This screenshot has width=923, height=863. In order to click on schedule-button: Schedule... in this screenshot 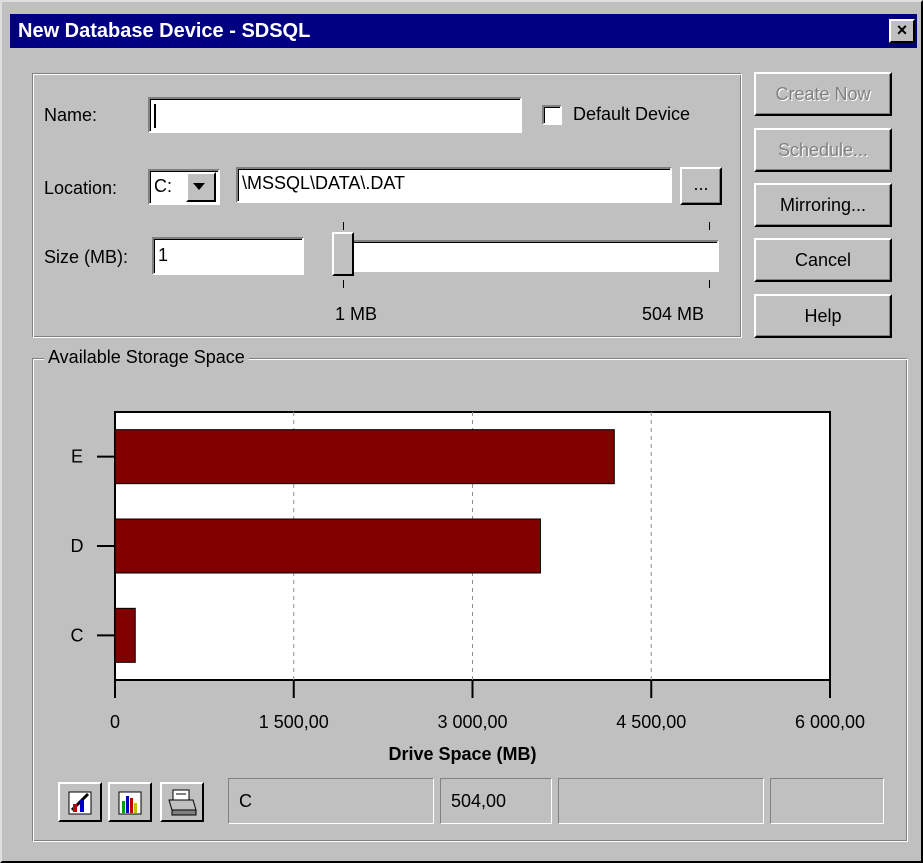, I will do `click(823, 150)`.